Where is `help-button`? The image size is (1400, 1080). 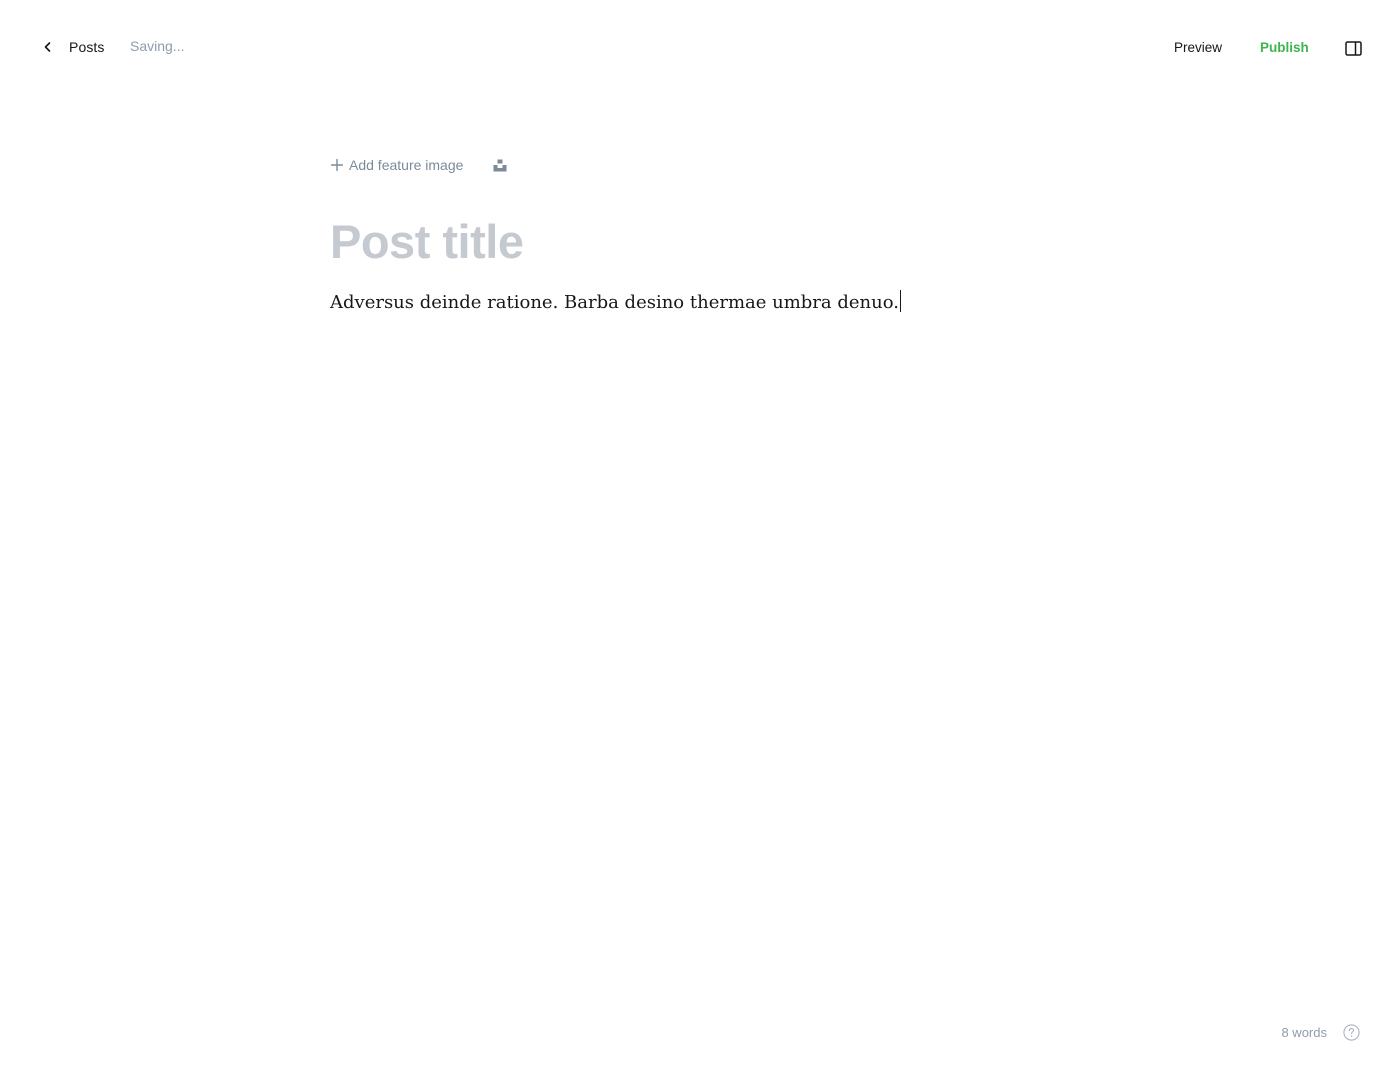
help-button is located at coordinates (1351, 1032).